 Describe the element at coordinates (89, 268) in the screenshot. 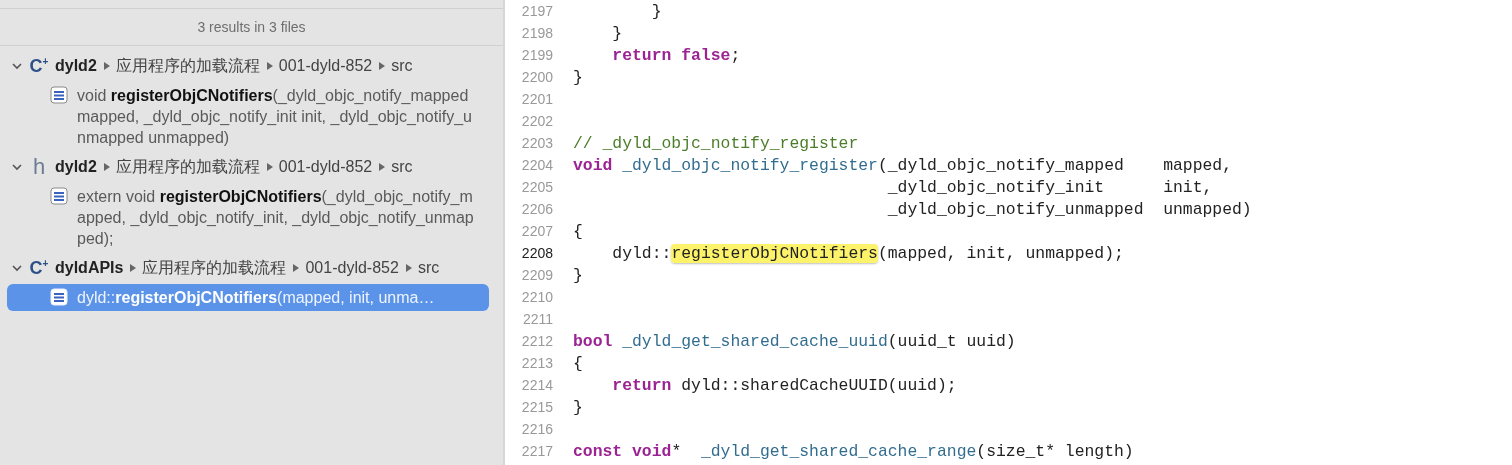

I see `file-name: dyldAPIs` at that location.